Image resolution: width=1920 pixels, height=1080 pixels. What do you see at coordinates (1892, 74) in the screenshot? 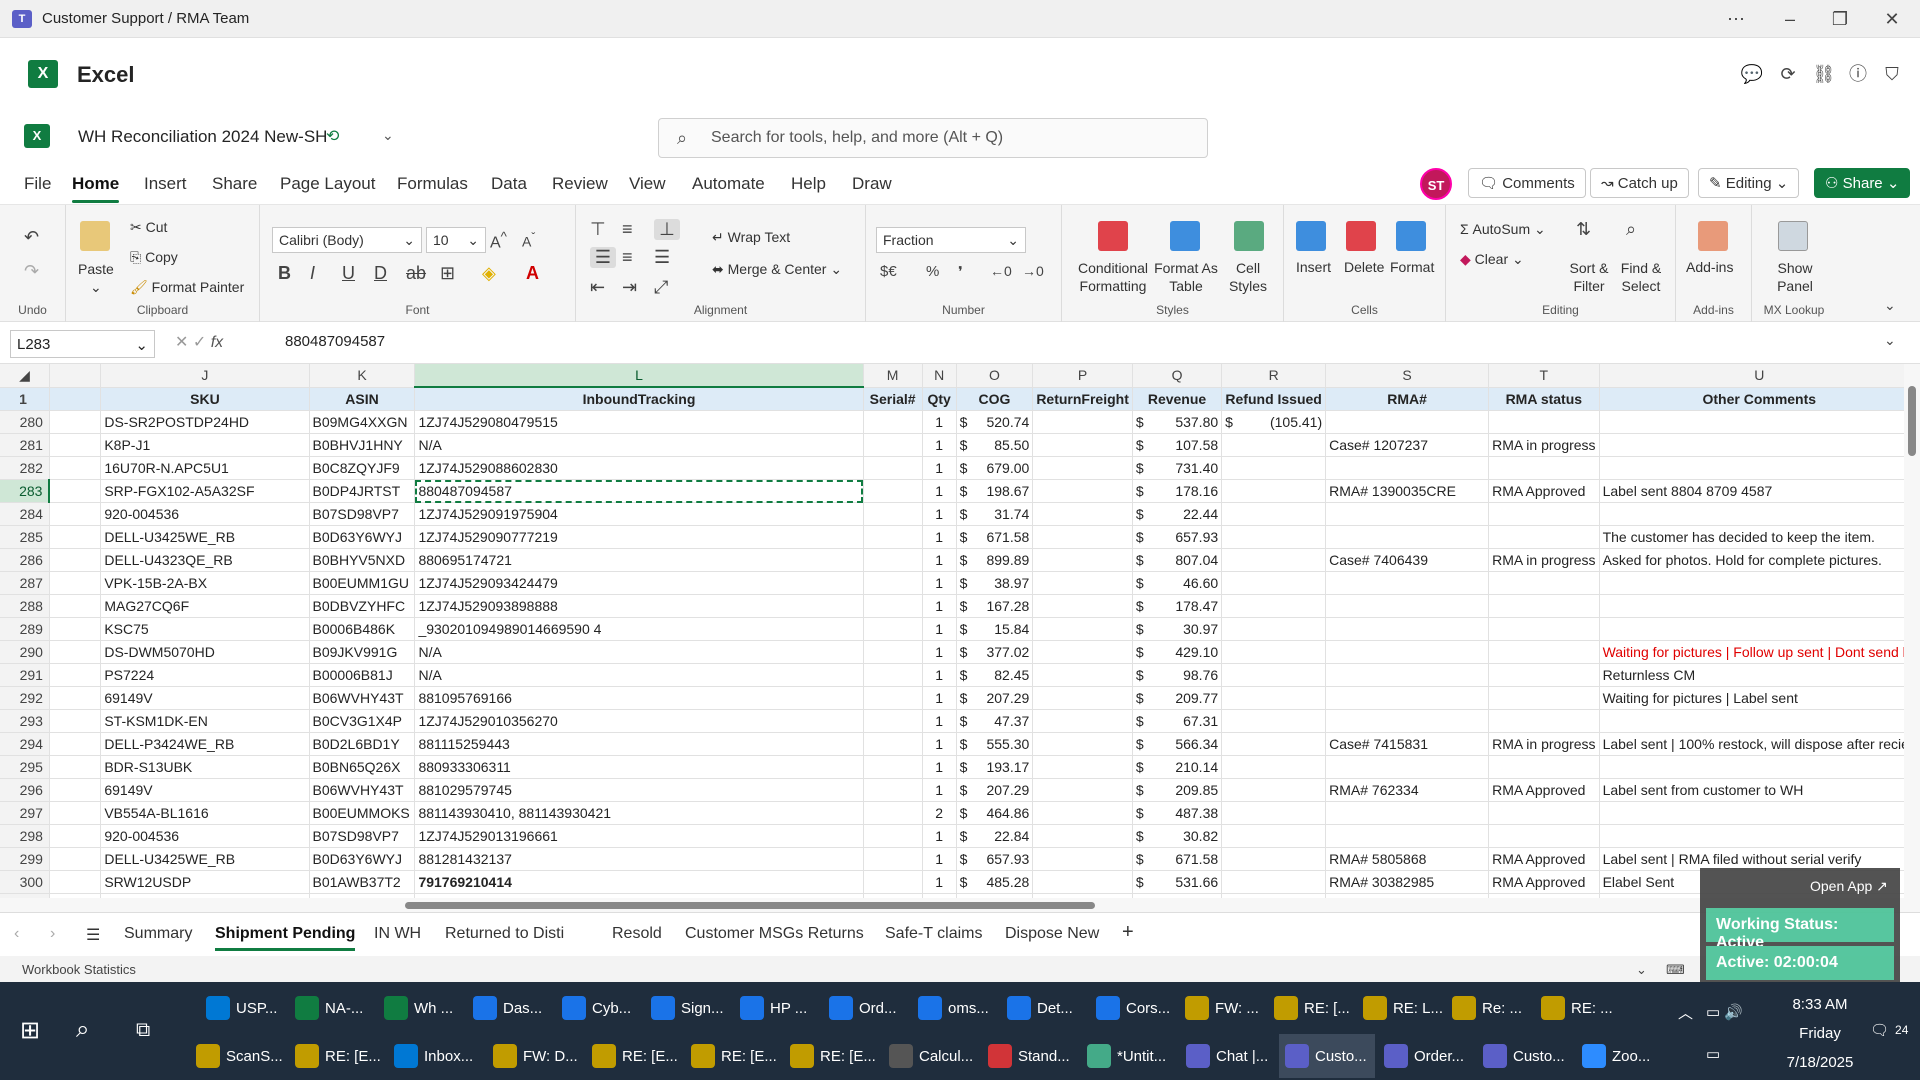
I see `shield-icon: ⛉` at bounding box center [1892, 74].